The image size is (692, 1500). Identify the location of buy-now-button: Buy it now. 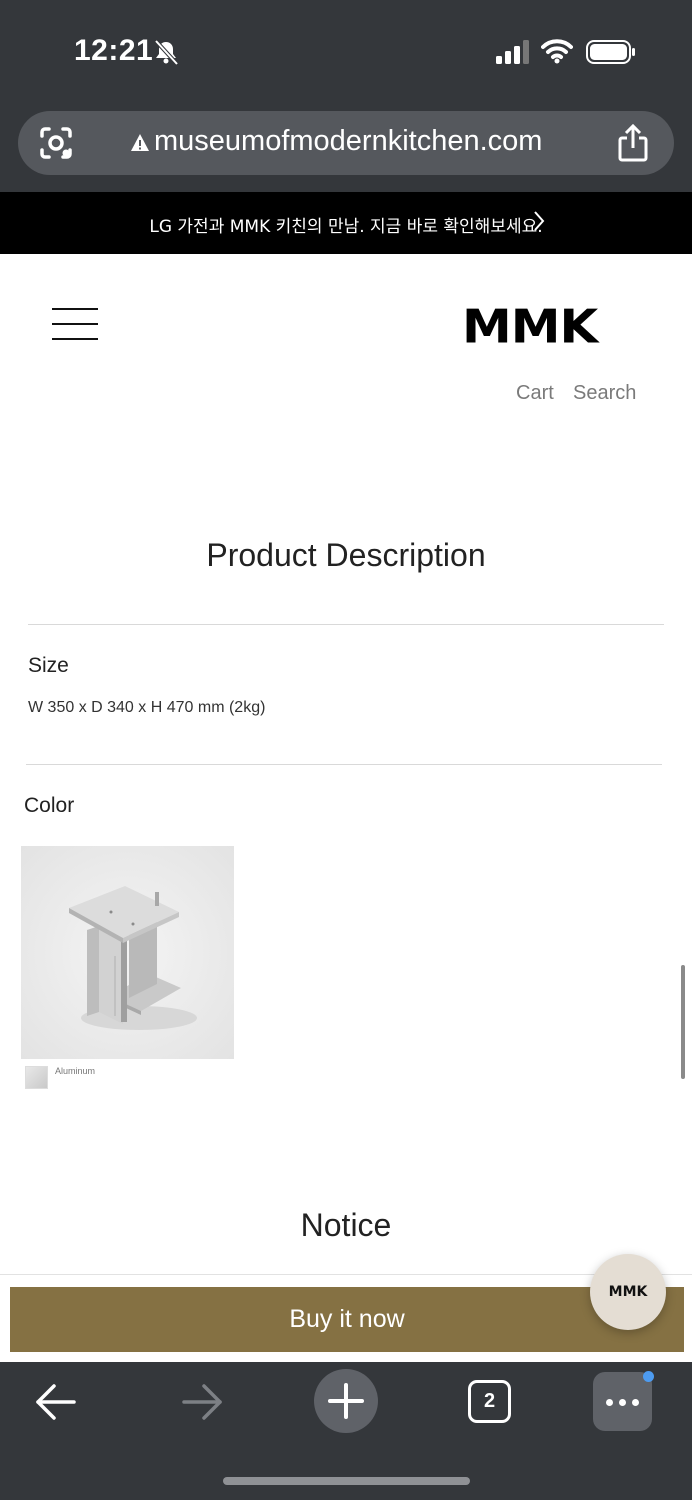
(347, 1319).